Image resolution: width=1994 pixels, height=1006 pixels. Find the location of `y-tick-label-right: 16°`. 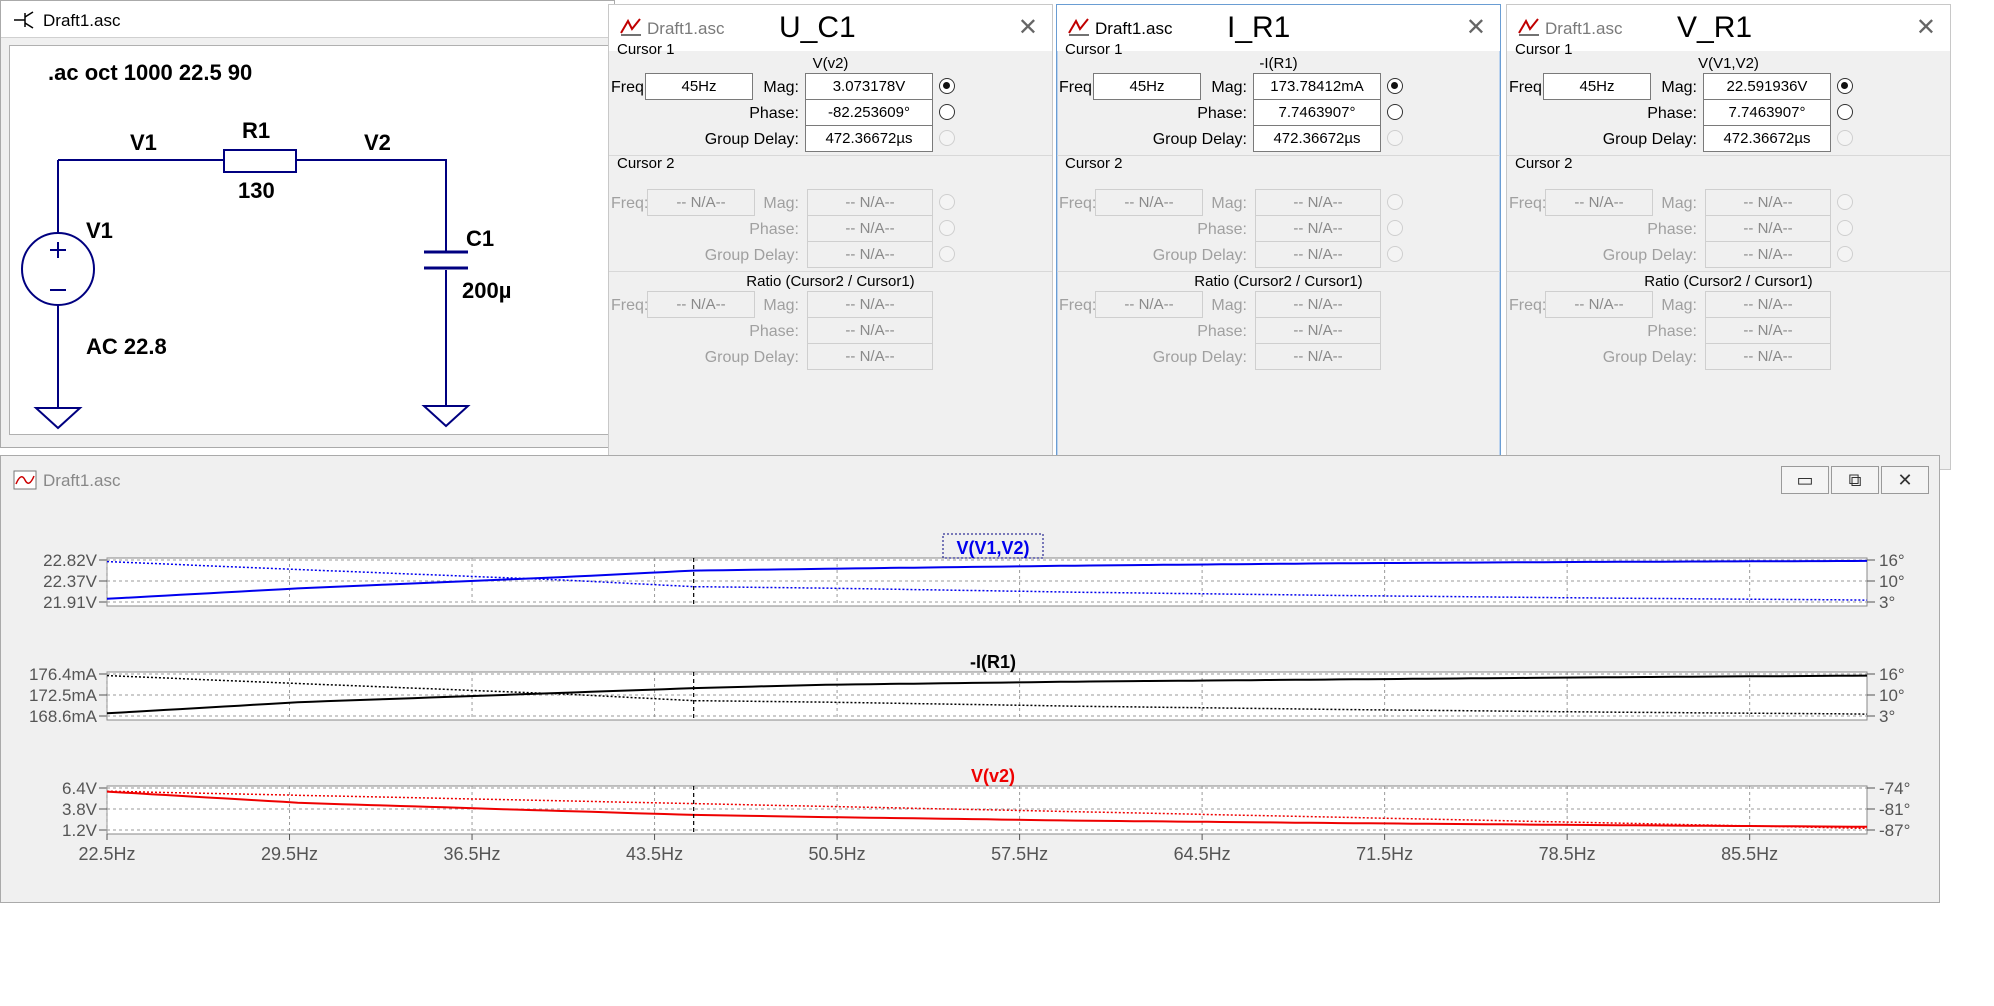

y-tick-label-right: 16° is located at coordinates (1892, 560).